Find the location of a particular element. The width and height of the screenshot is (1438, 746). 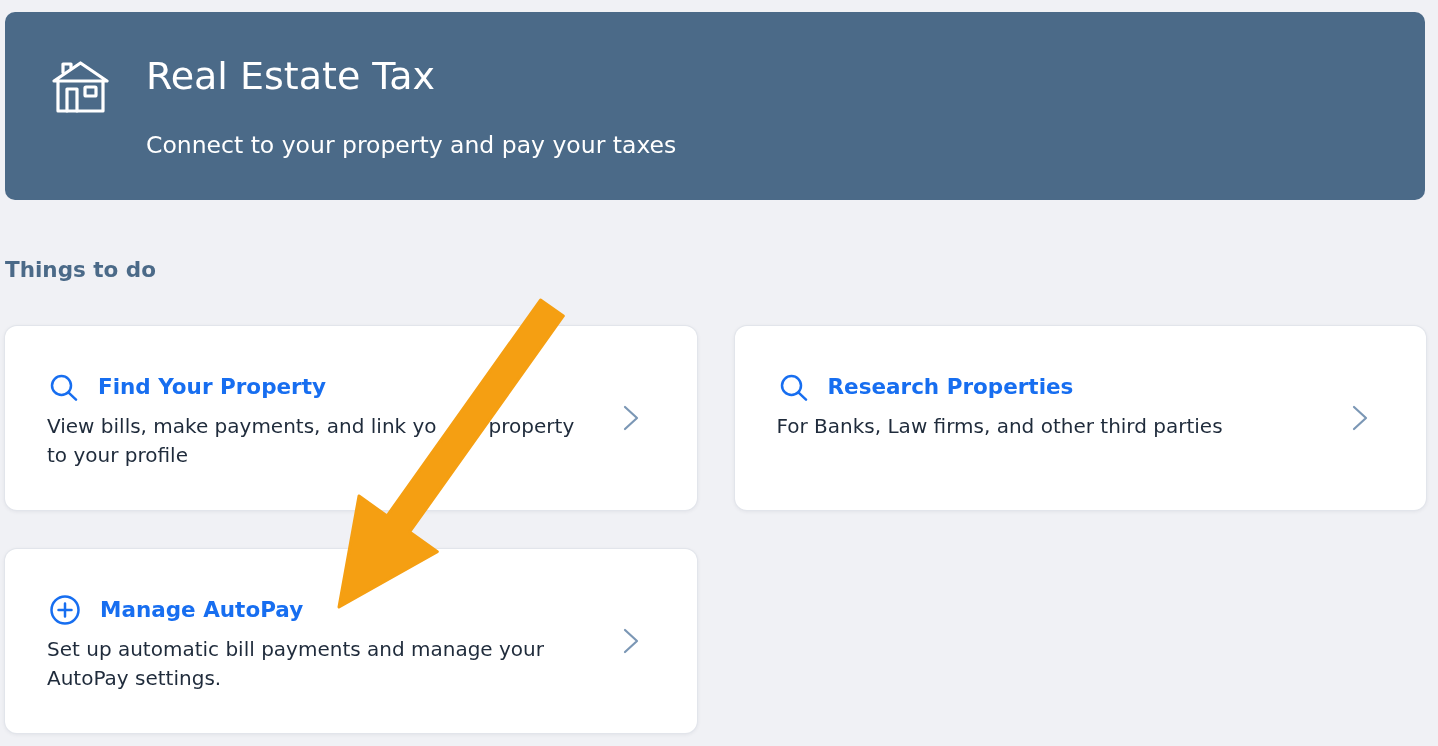

task-title: Research Properties is located at coordinates (950, 387).